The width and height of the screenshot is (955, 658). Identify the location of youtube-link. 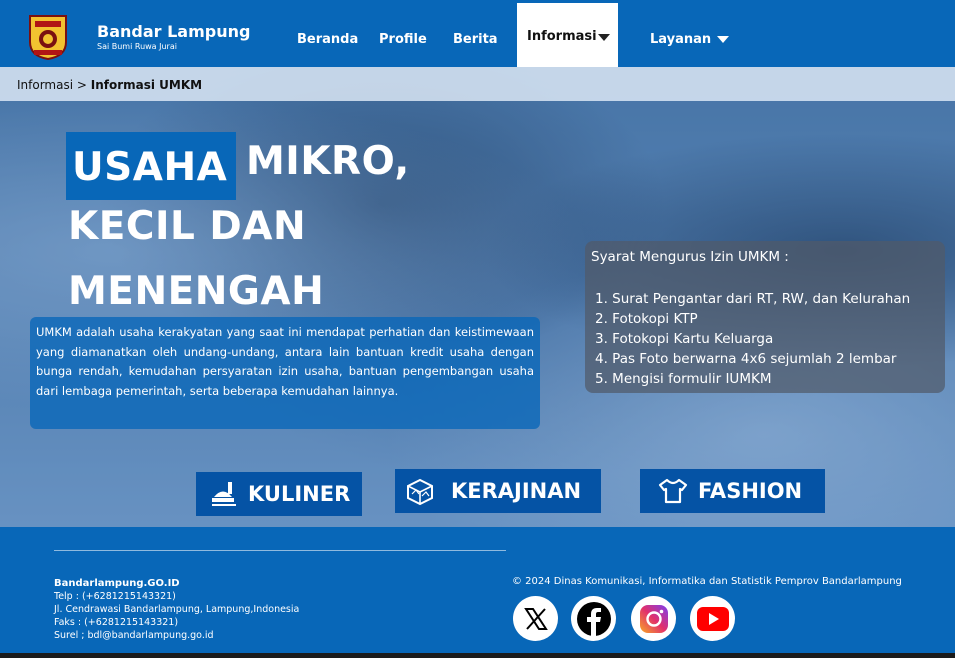
(712, 618).